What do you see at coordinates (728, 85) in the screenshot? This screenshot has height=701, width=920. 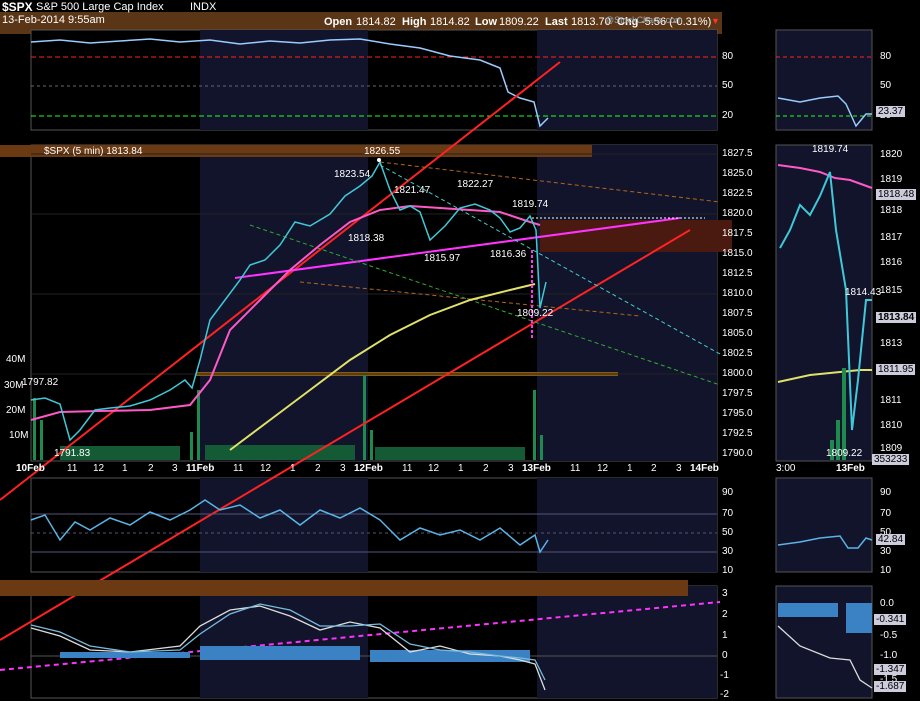 I see `rsi-tick-50: 50` at bounding box center [728, 85].